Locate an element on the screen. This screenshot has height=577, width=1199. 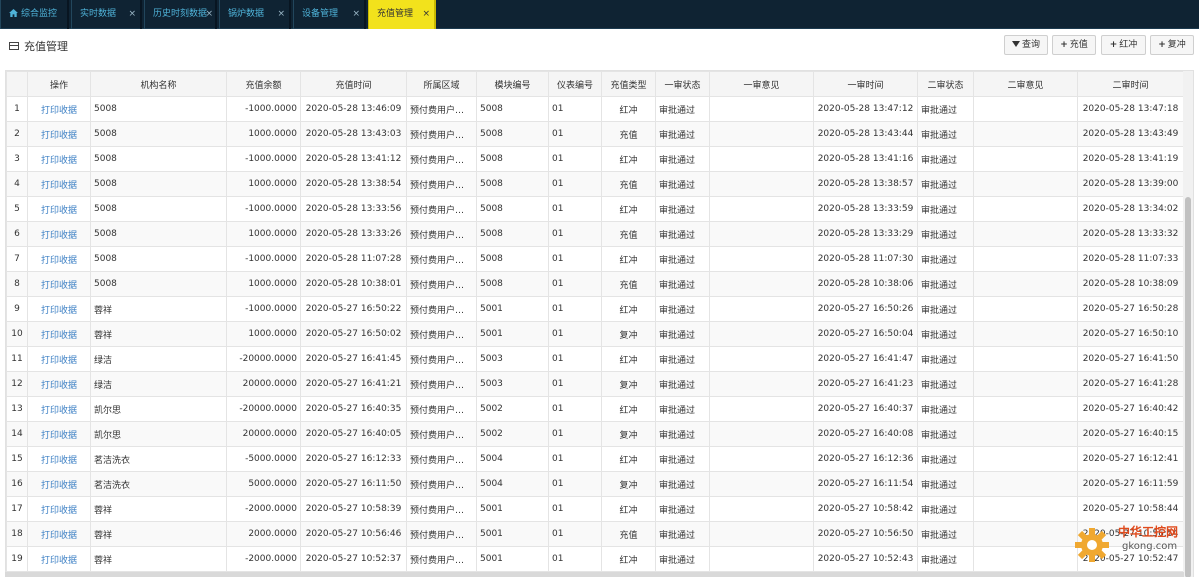
tab-device-management: 设备管理 × is located at coordinates (329, 14).